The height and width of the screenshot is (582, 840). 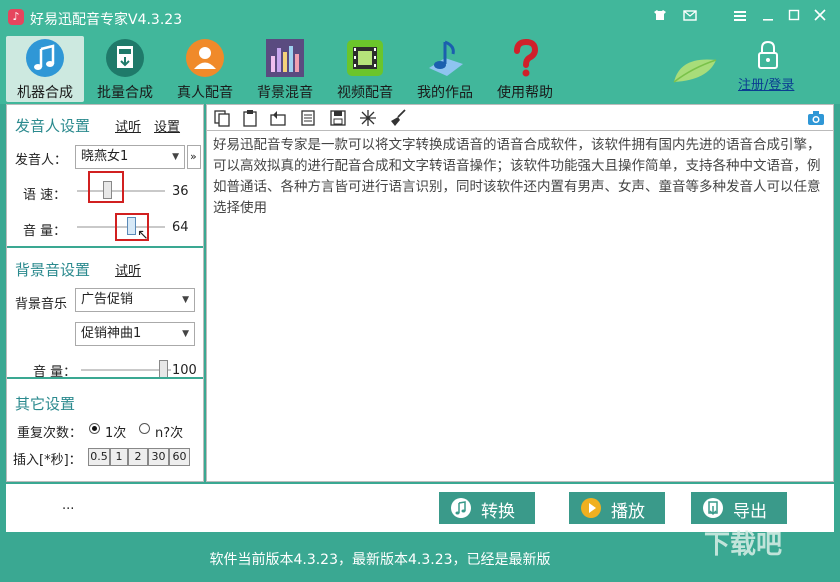 I want to click on voice-listen-link: 试听, so click(x=128, y=125).